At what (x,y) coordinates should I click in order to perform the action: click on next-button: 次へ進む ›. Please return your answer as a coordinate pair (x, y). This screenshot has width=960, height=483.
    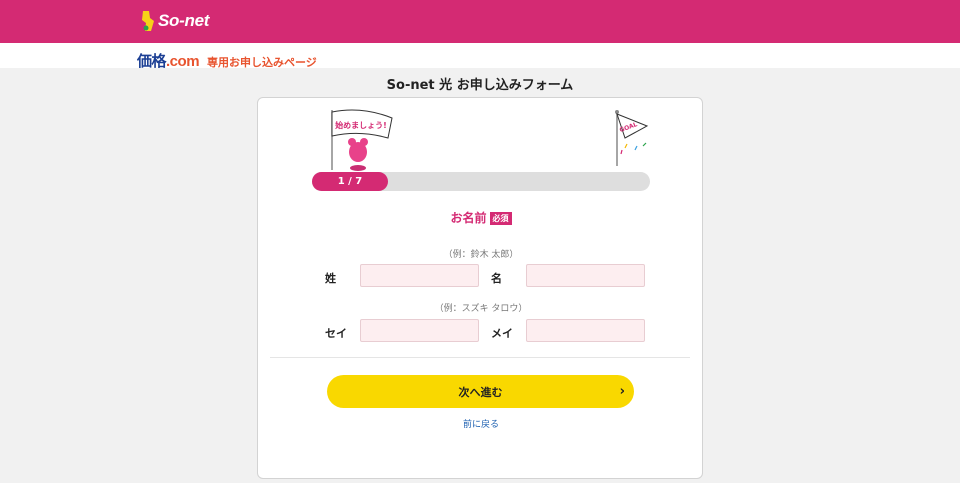
    Looking at the image, I should click on (480, 391).